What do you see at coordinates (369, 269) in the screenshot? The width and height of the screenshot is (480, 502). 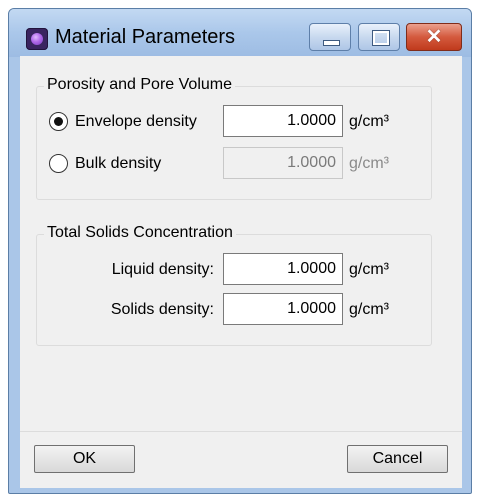 I see `liquid-density-unit: g/cm³` at bounding box center [369, 269].